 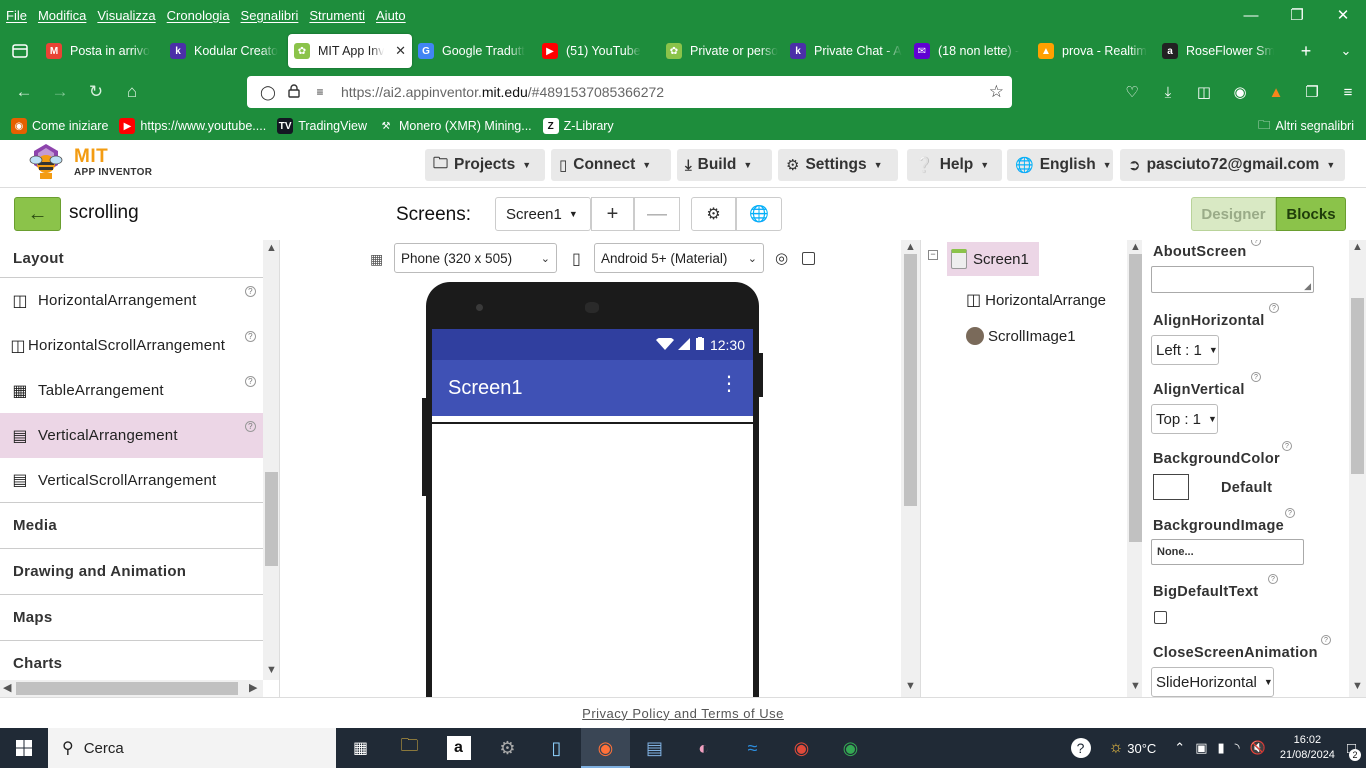 I want to click on app-icon-remote: ▤, so click(x=654, y=748).